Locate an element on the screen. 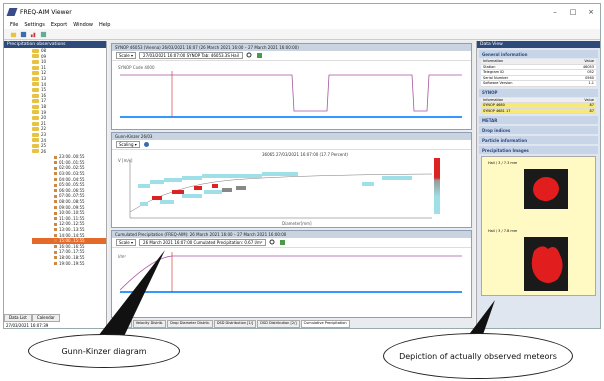 This screenshot has width=604, height=381. menu-window: Window is located at coordinates (83, 25).